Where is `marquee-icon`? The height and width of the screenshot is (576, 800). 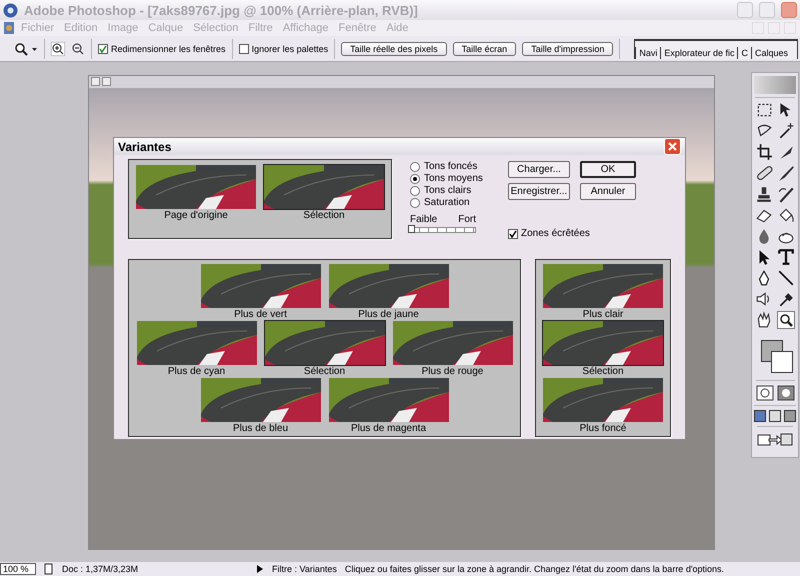
marquee-icon is located at coordinates (764, 110).